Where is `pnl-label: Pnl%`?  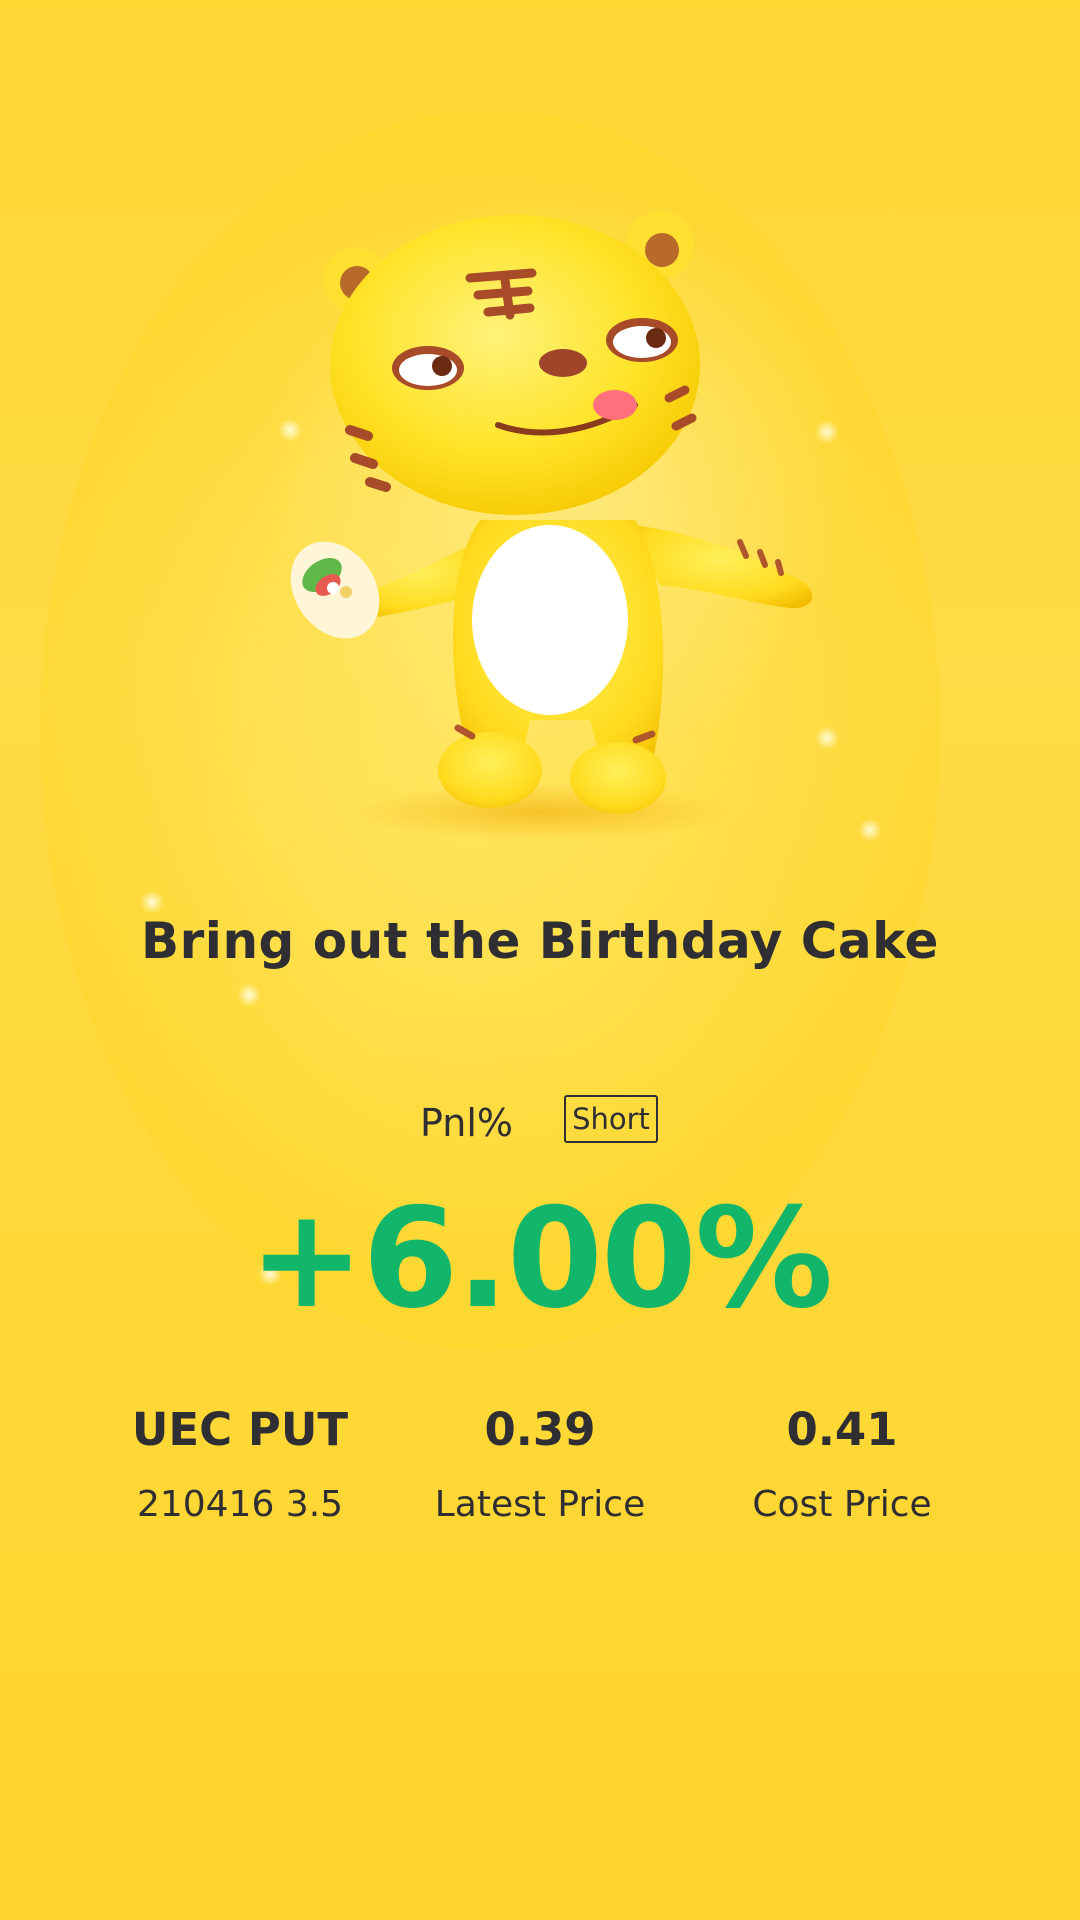 pnl-label: Pnl% is located at coordinates (466, 1123).